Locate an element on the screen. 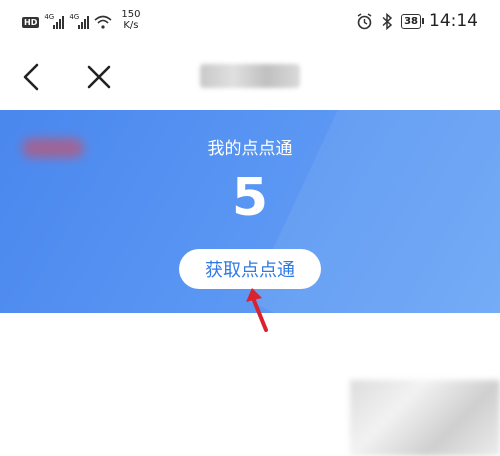 This screenshot has height=456, width=500. status-right: 38 14:14 is located at coordinates (417, 21).